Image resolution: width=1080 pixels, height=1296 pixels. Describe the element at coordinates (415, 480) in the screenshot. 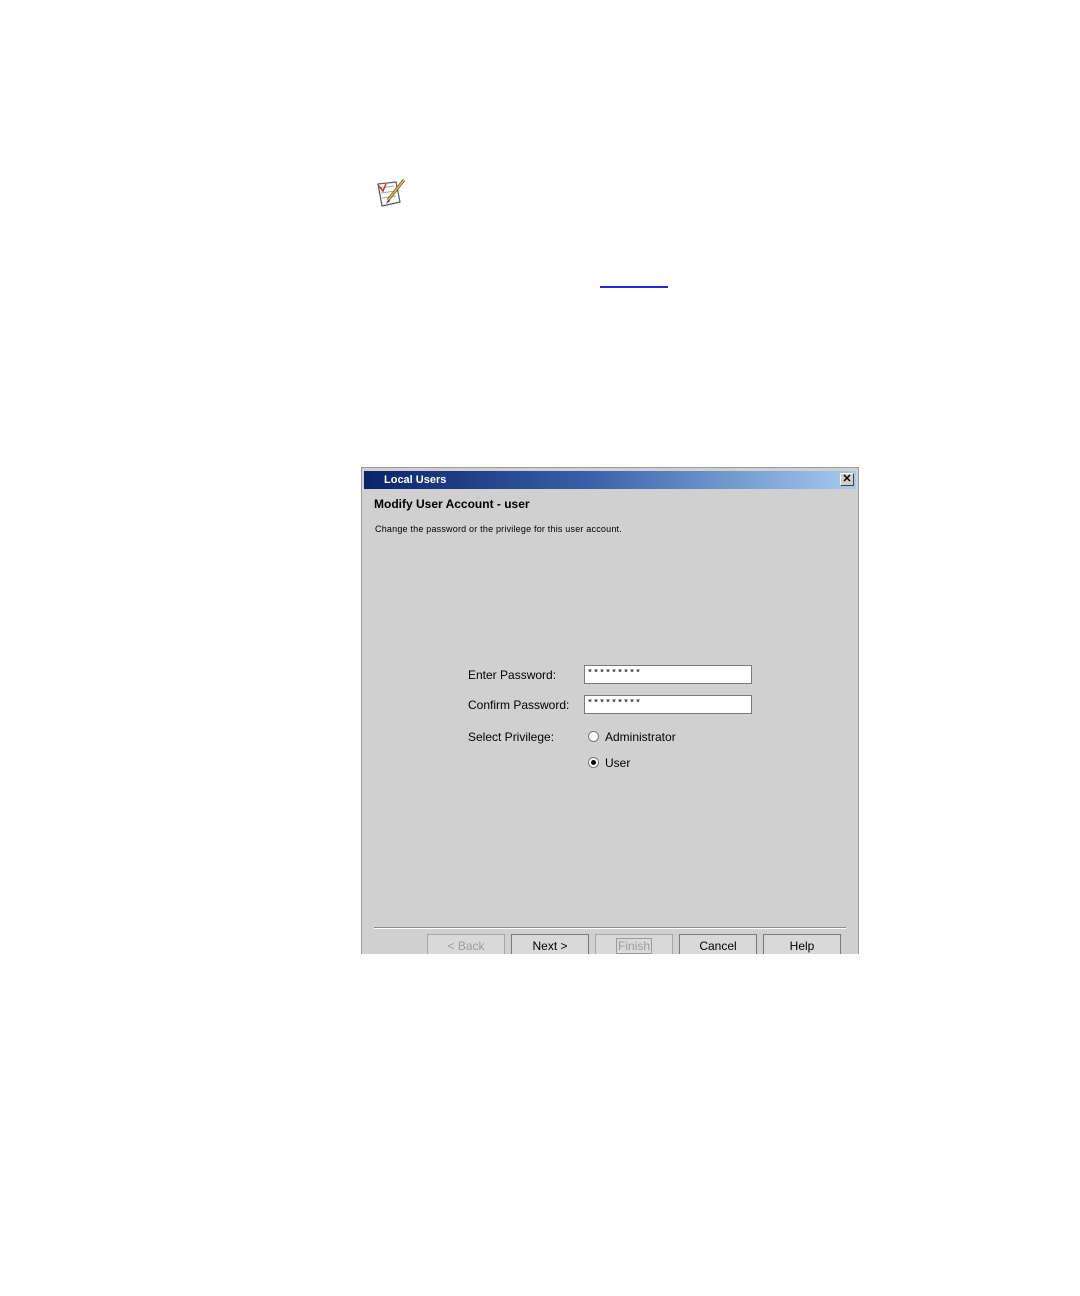

I see `dialog-title: Local Users` at that location.